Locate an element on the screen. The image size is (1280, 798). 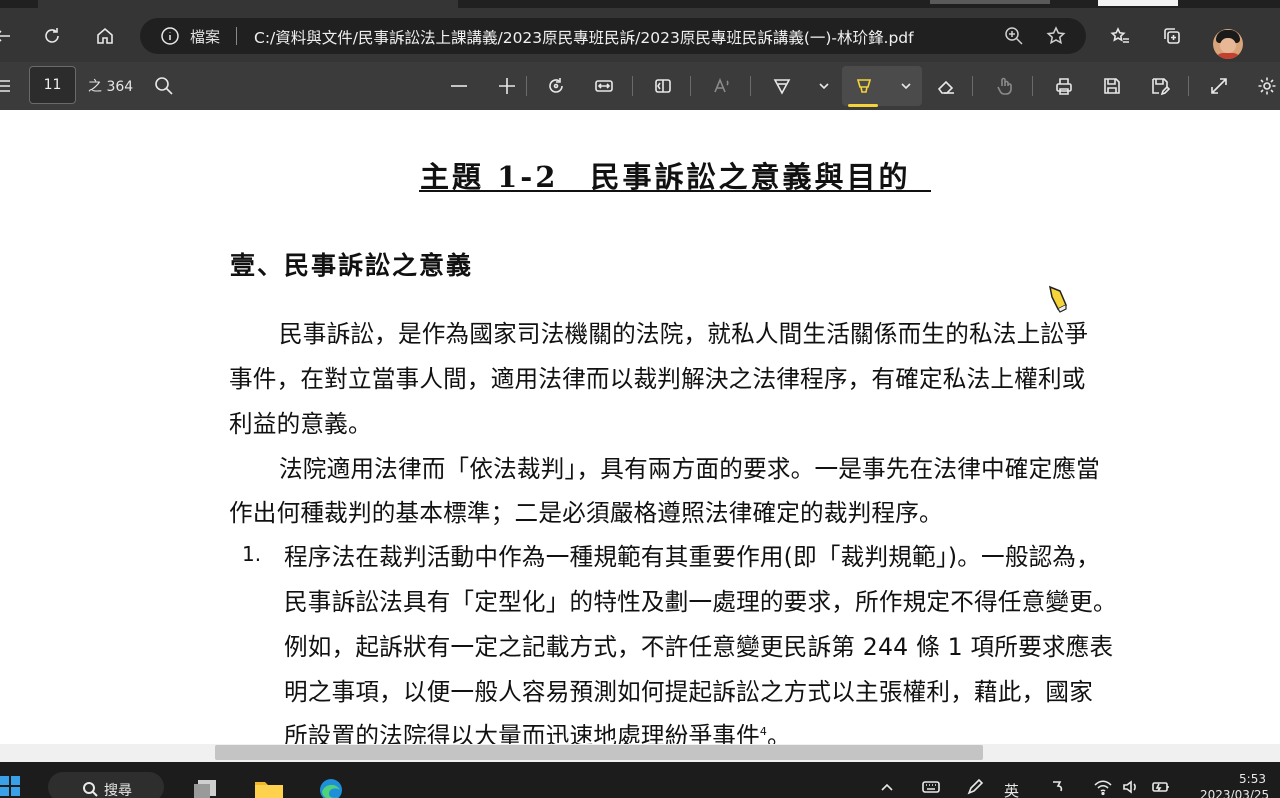
profile-avatar is located at coordinates (1228, 44).